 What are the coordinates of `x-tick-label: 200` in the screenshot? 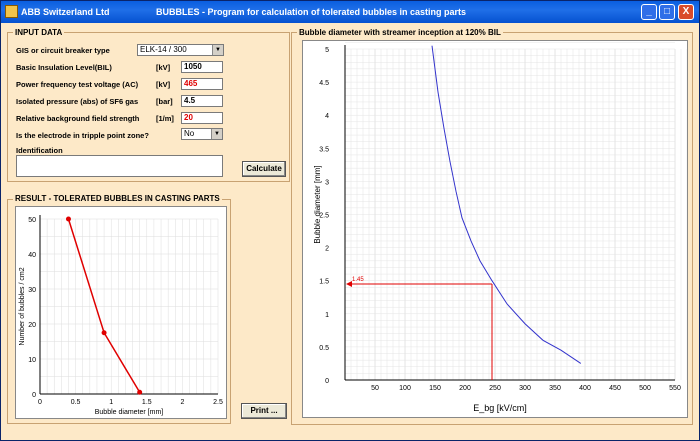 It's located at (465, 388).